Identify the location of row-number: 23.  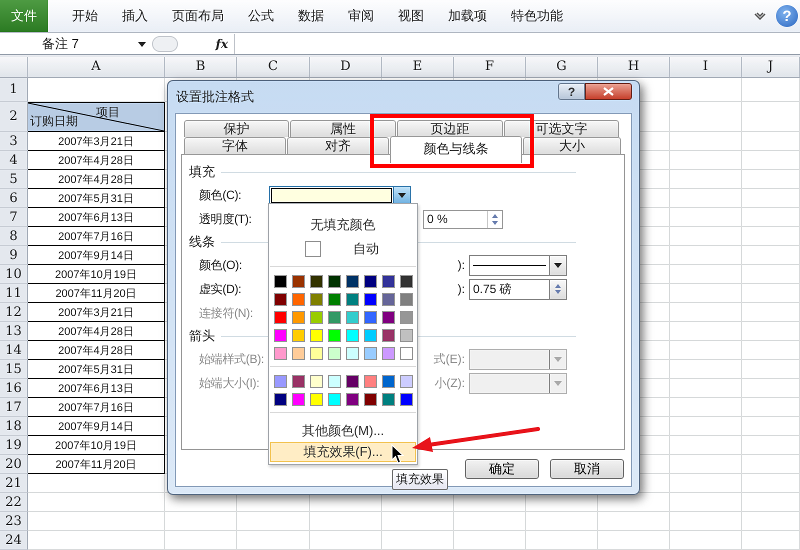
(14, 521).